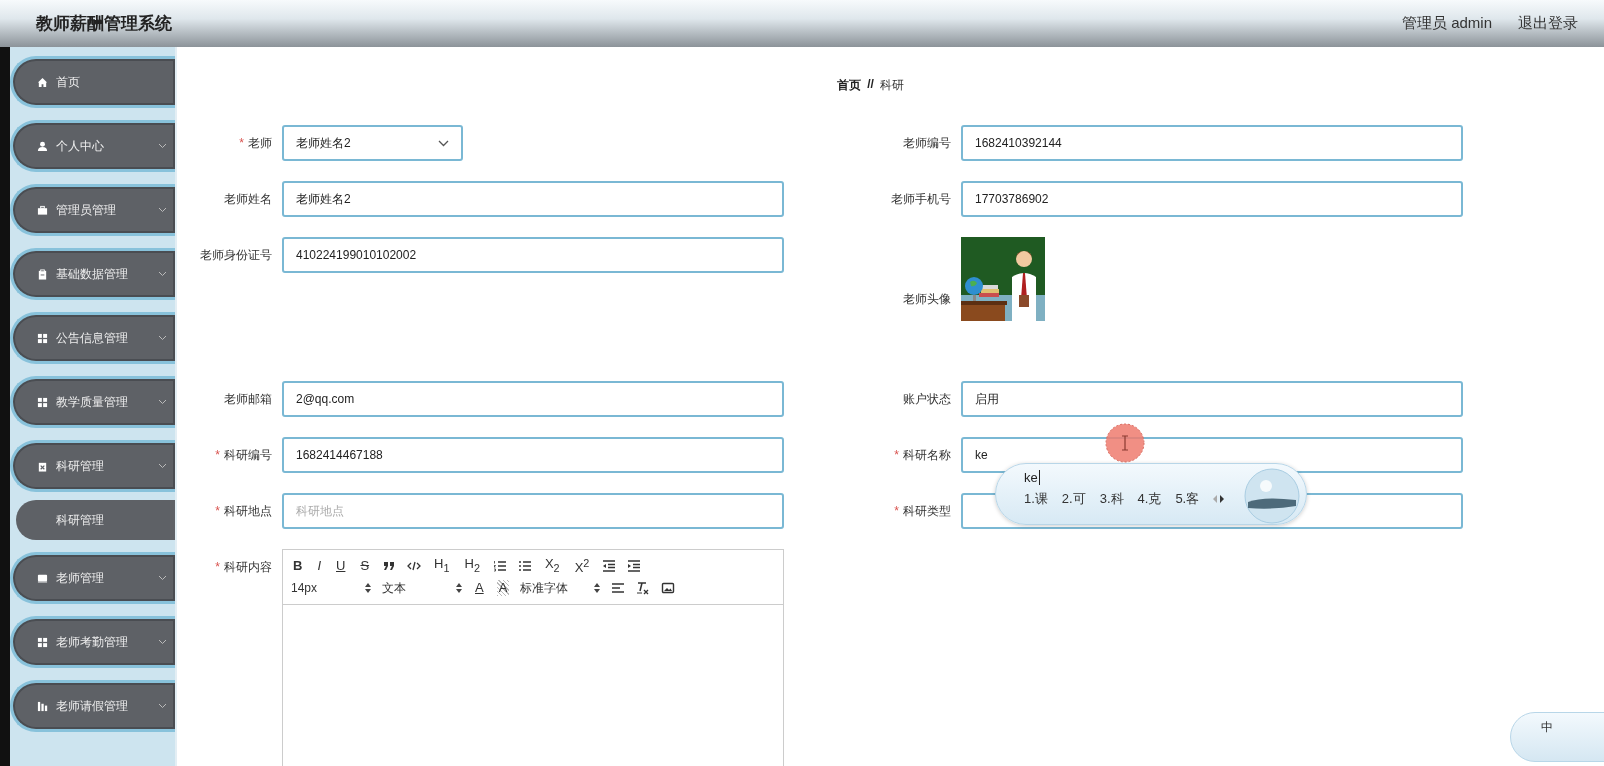 This screenshot has height=766, width=1604. I want to click on toolbar-select: 文本, so click(422, 588).